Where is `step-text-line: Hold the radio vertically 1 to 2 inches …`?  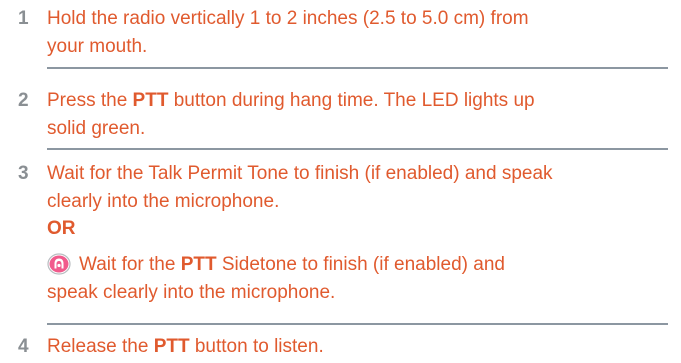 step-text-line: Hold the radio vertically 1 to 2 inches … is located at coordinates (288, 18).